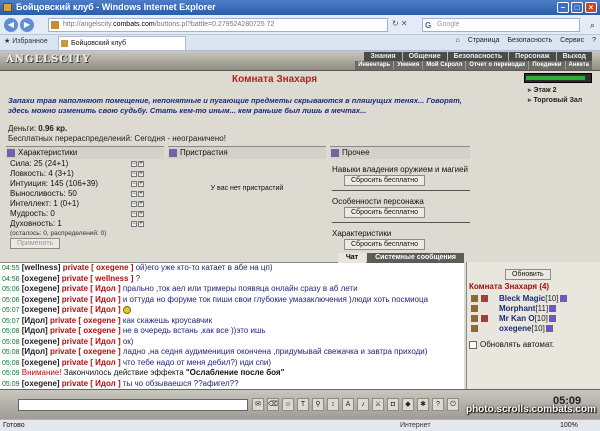  Describe the element at coordinates (11, 25) in the screenshot. I see `back-icon: ◀` at that location.